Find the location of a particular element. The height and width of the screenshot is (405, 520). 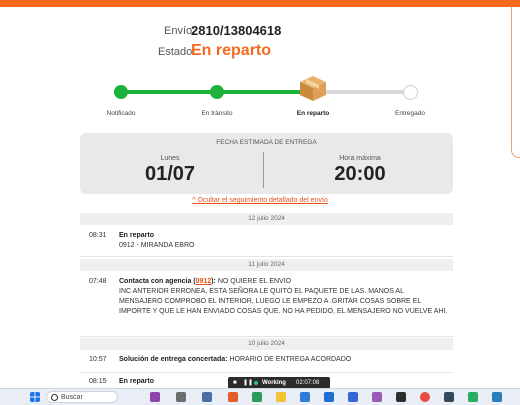

search-text: Buscar is located at coordinates (72, 397).